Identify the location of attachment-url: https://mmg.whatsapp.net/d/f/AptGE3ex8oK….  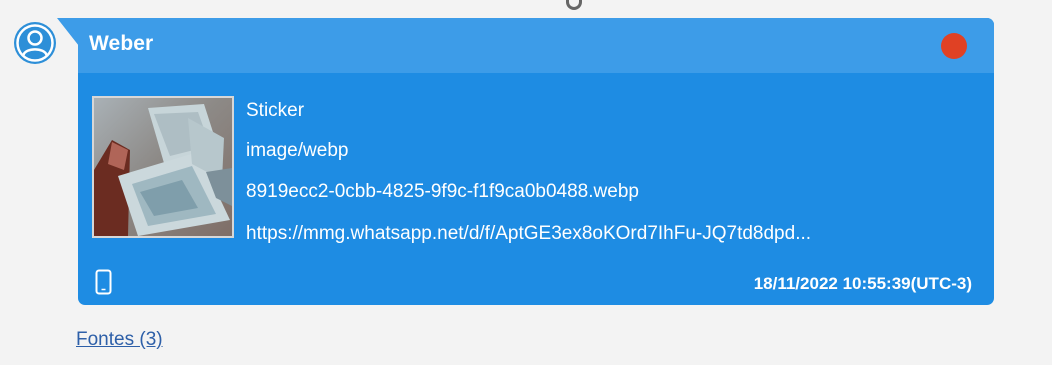
(528, 234).